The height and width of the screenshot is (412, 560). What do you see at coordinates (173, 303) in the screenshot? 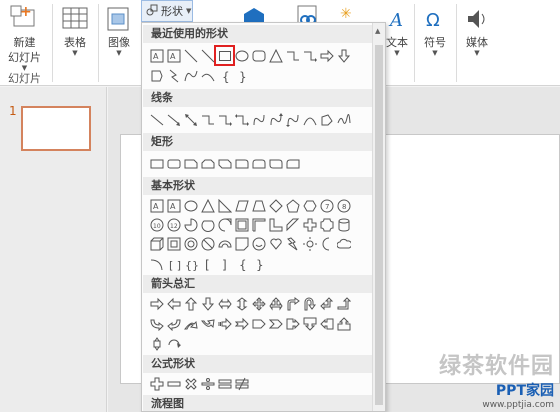
I see `left-arrow-icon` at bounding box center [173, 303].